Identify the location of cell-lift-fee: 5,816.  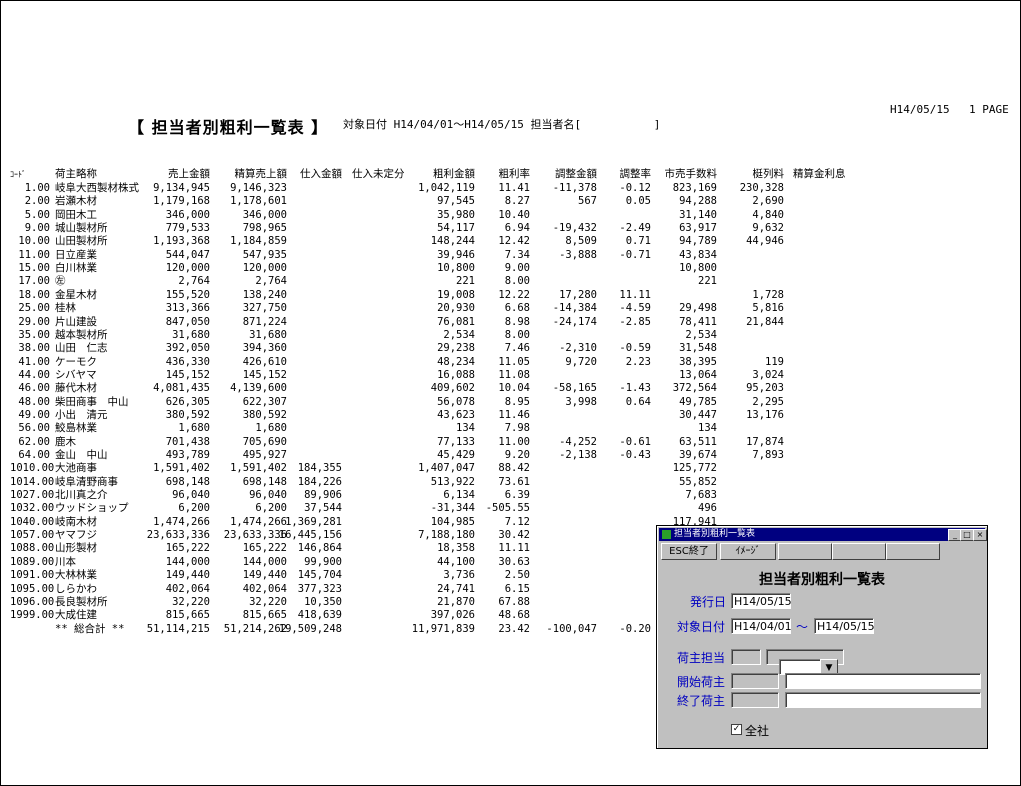
(768, 308).